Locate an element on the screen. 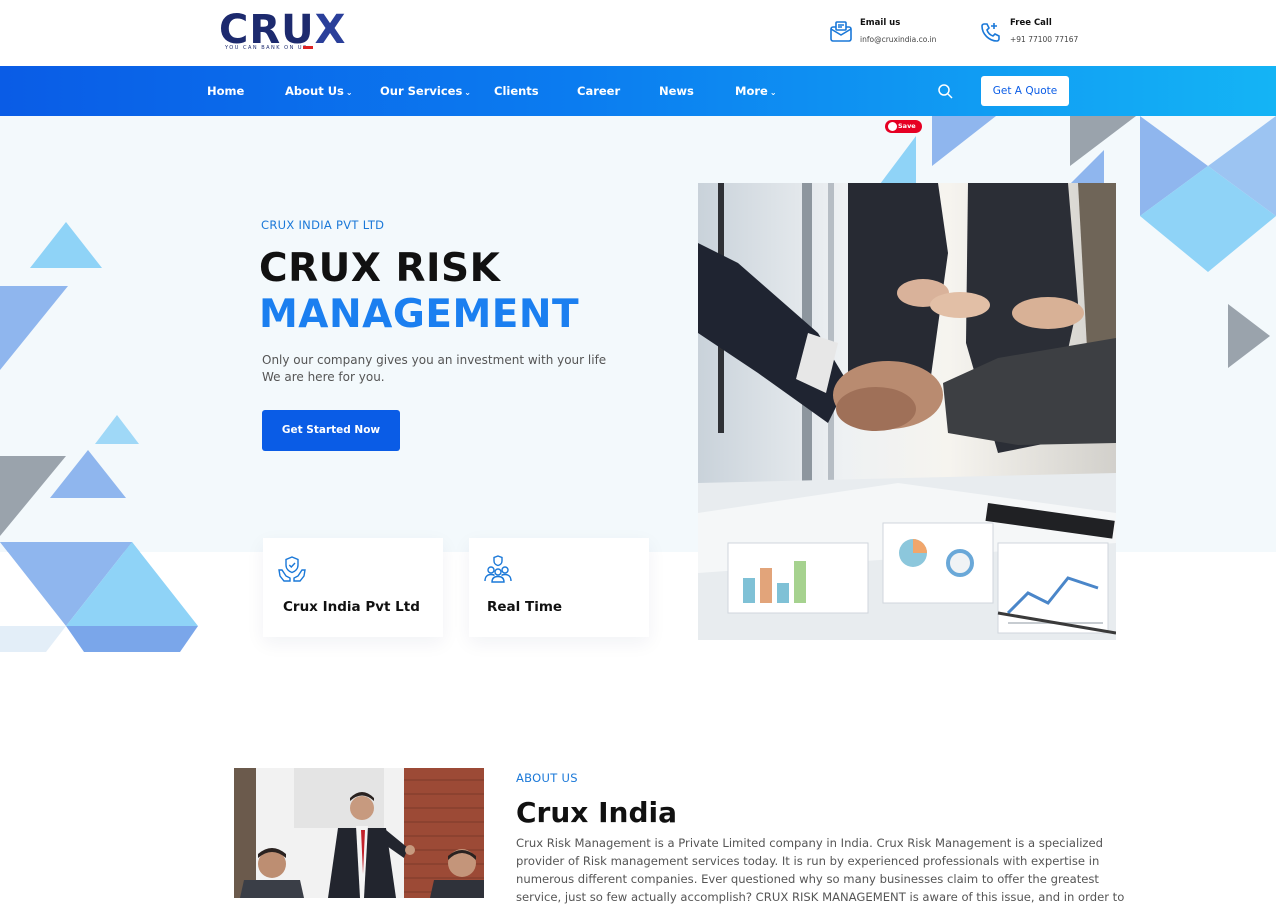 The image size is (1276, 906). nav-more: More ⌄ is located at coordinates (756, 91).